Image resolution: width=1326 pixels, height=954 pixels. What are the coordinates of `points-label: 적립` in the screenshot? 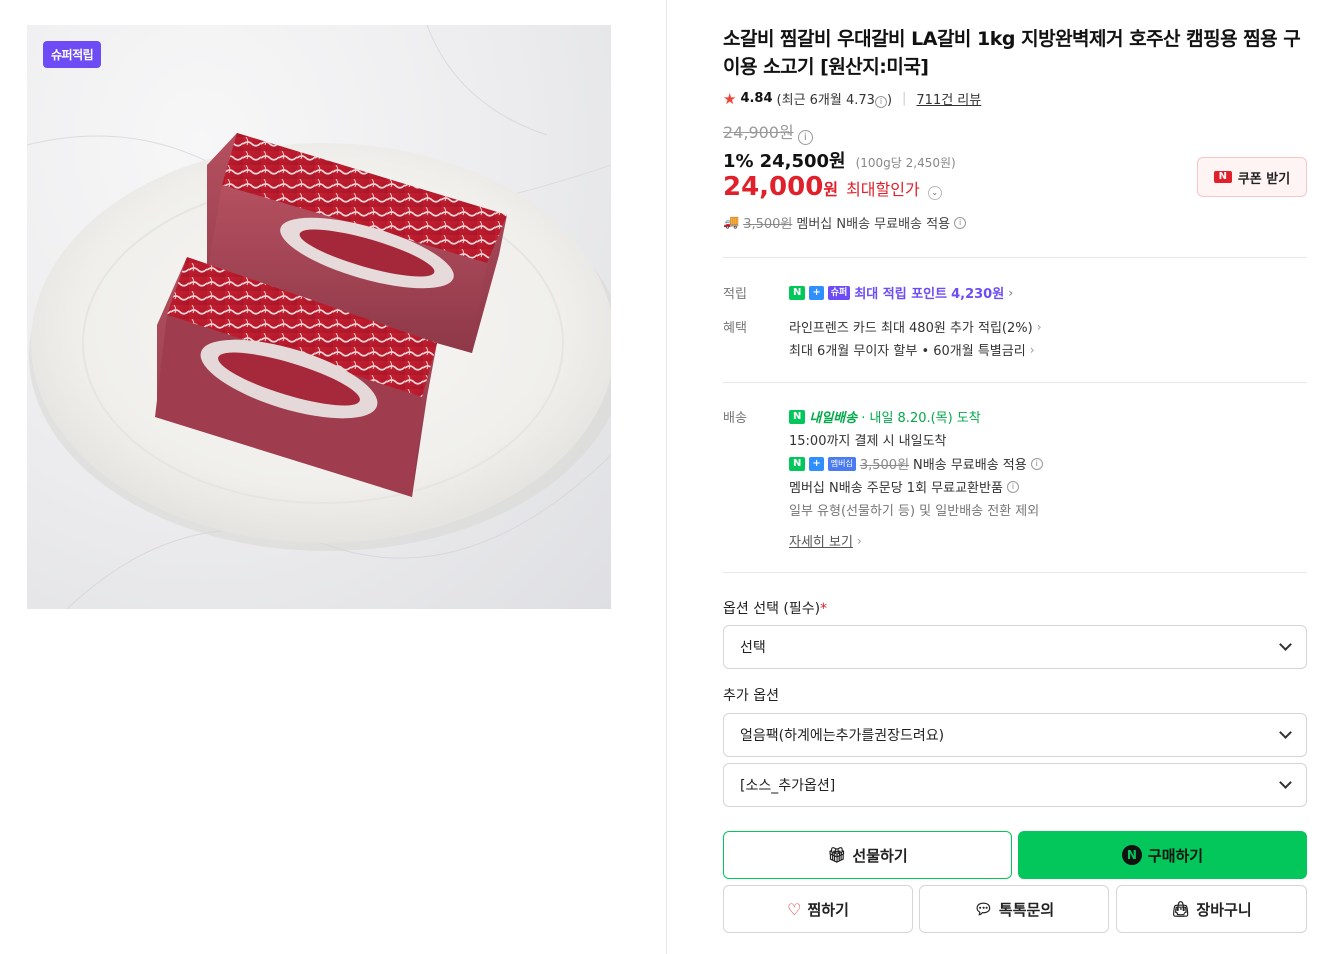 It's located at (735, 294).